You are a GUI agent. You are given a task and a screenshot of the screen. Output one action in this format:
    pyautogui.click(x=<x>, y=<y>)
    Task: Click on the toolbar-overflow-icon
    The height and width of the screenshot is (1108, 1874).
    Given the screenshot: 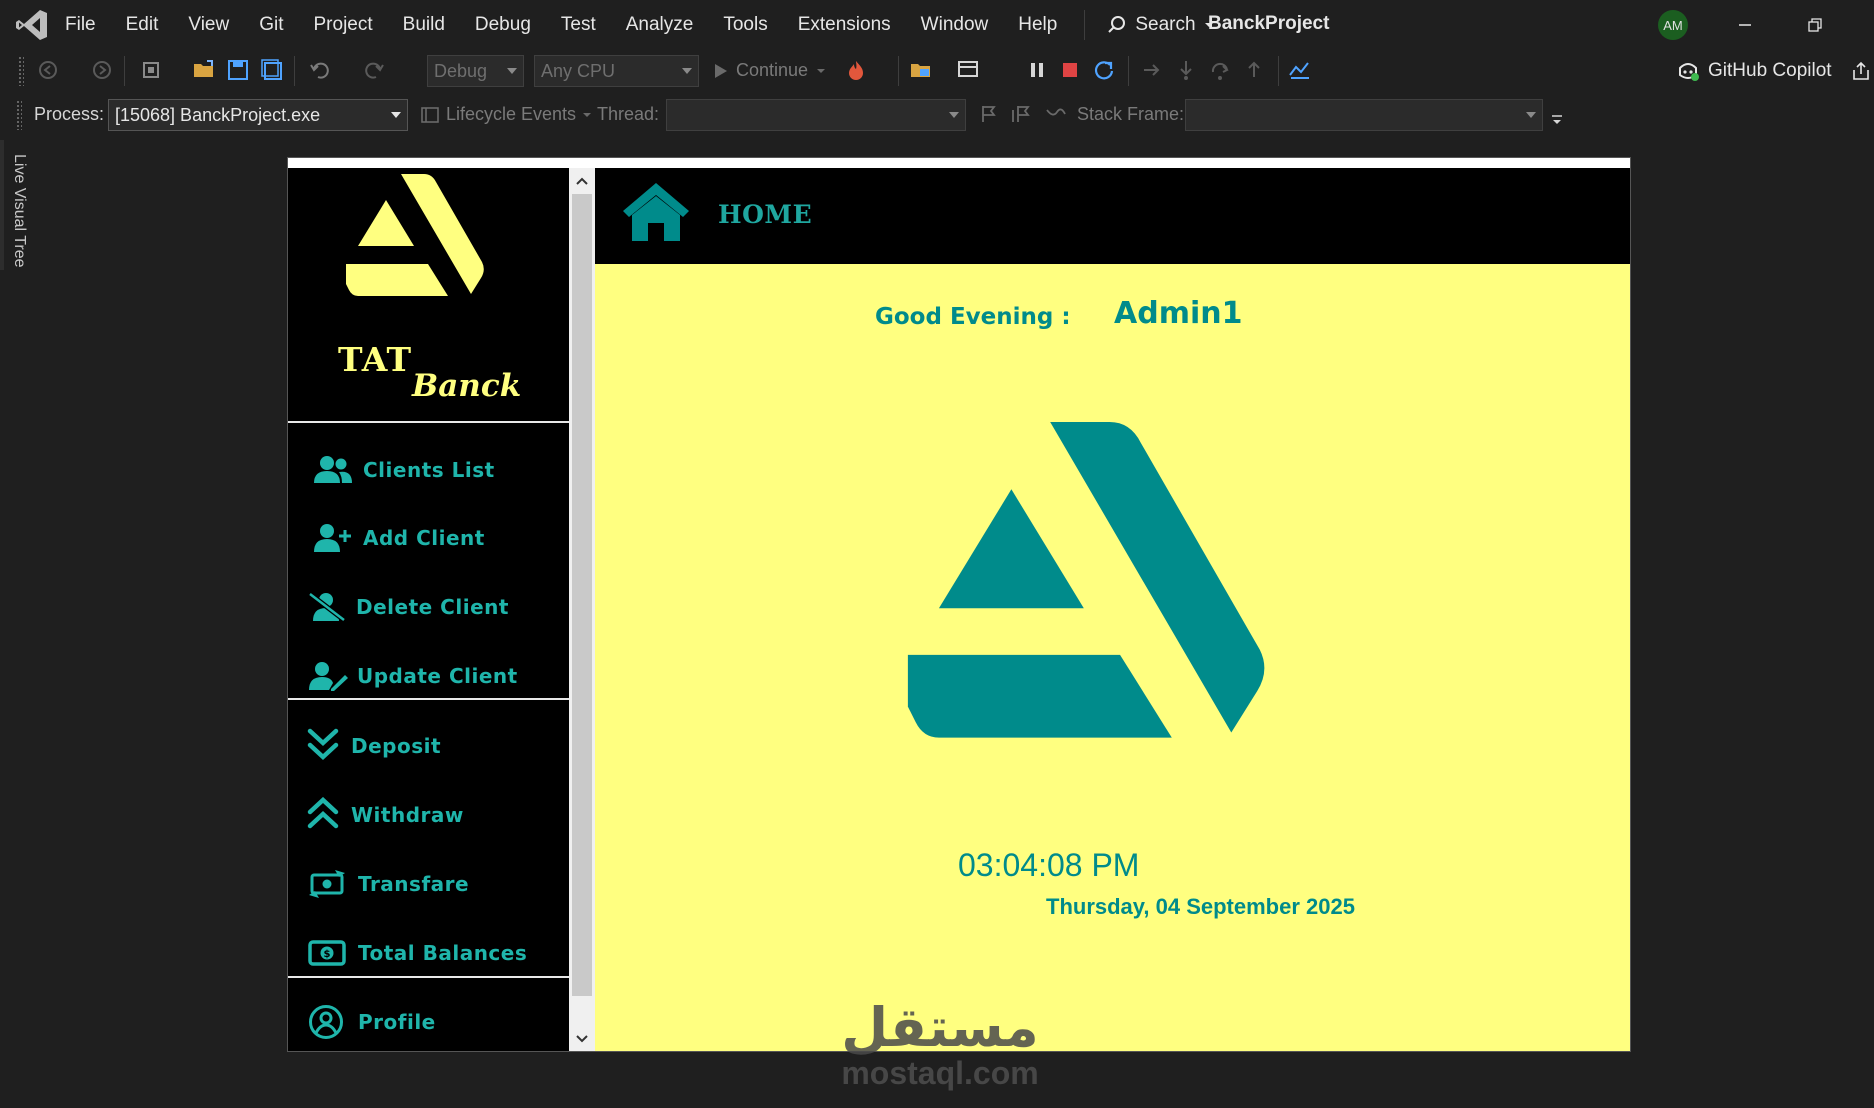 What is the action you would take?
    pyautogui.click(x=1557, y=120)
    